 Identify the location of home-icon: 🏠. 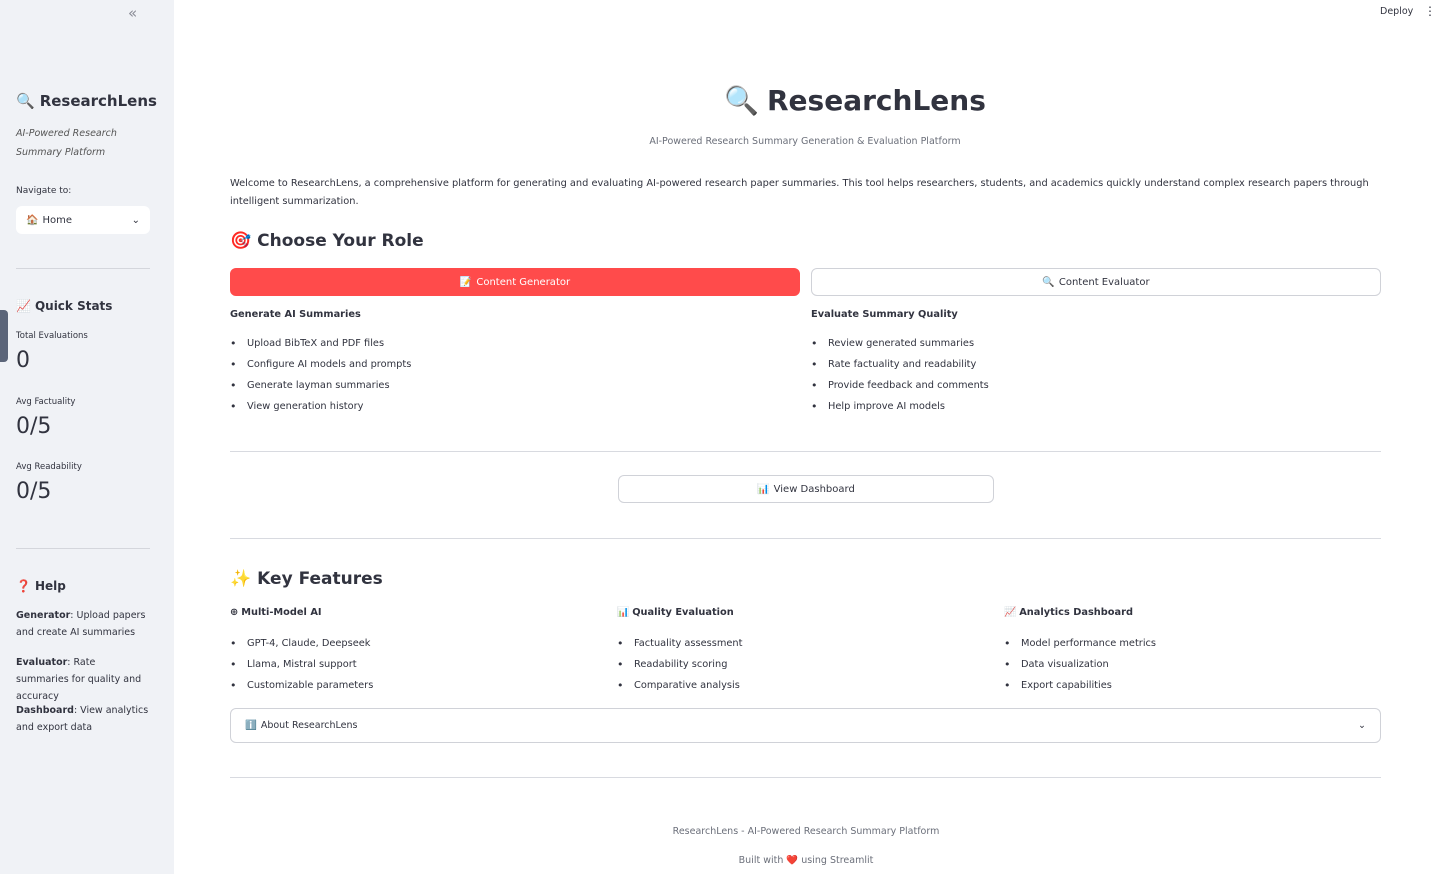
(32, 220).